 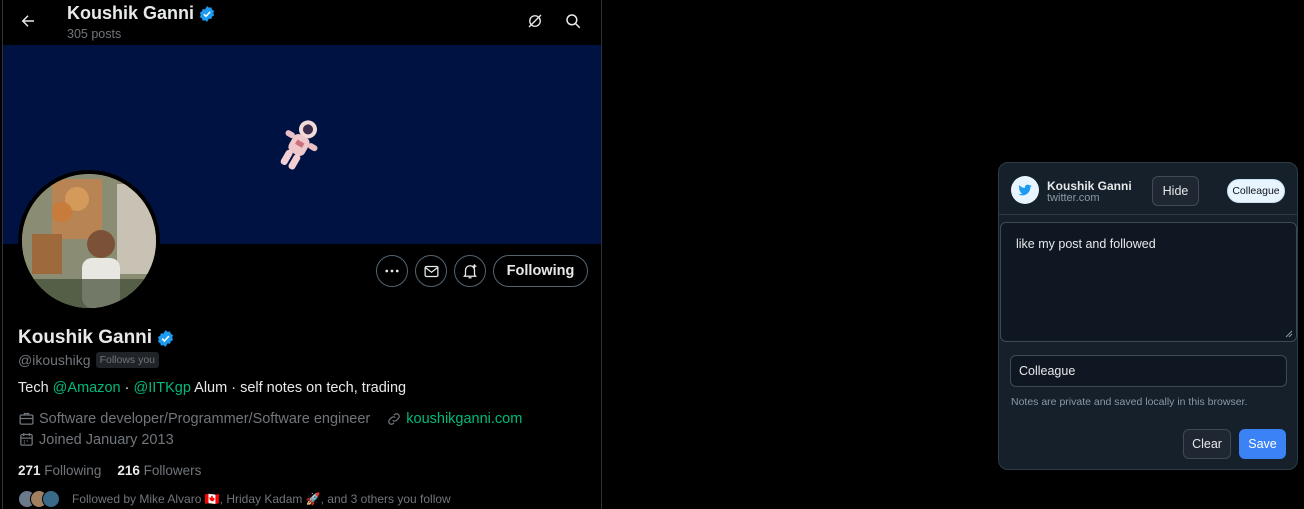 What do you see at coordinates (131, 13) in the screenshot?
I see `header-name-text: Koushik Ganni` at bounding box center [131, 13].